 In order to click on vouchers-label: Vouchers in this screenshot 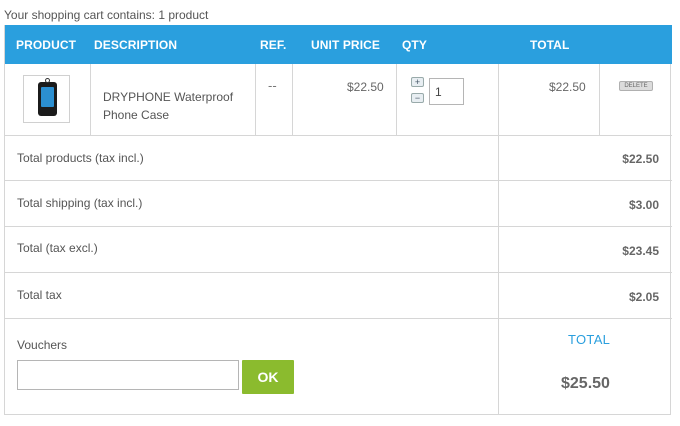, I will do `click(42, 345)`.